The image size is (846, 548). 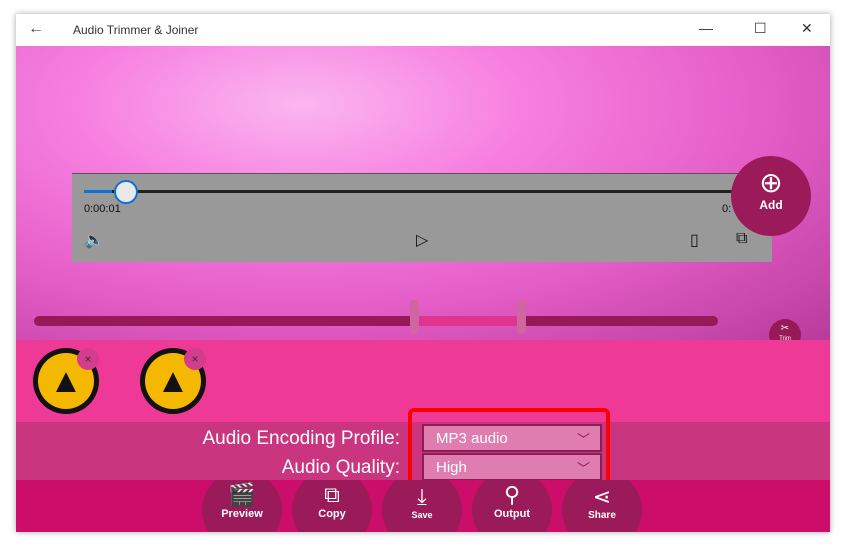 I want to click on trim-start-handle, so click(x=414, y=317).